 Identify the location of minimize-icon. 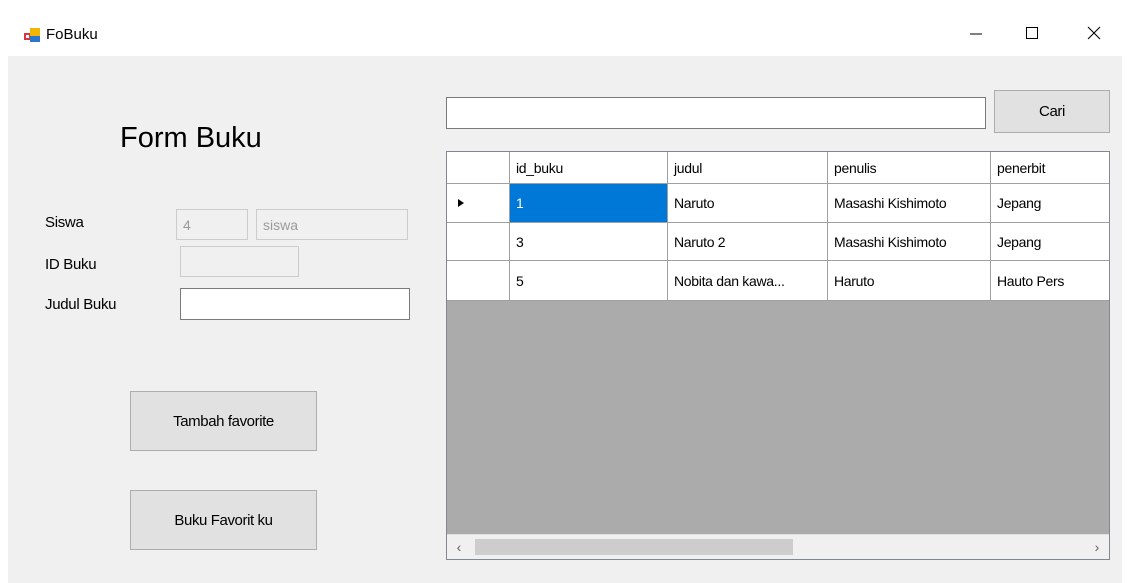
(976, 34).